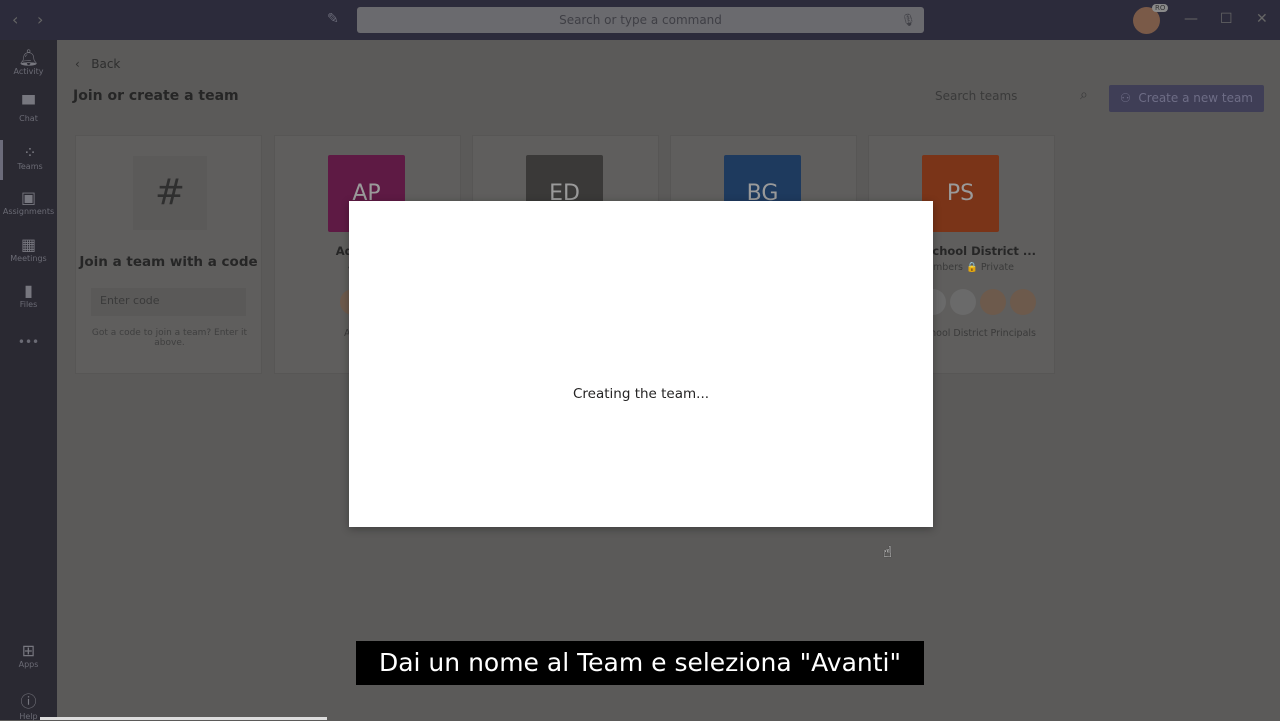  What do you see at coordinates (1195, 98) in the screenshot?
I see `create-team-label: Create a new team` at bounding box center [1195, 98].